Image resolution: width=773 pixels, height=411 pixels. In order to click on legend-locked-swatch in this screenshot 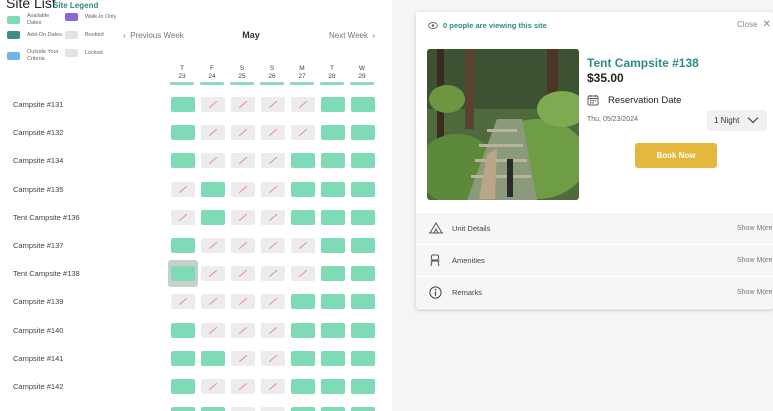, I will do `click(71, 53)`.